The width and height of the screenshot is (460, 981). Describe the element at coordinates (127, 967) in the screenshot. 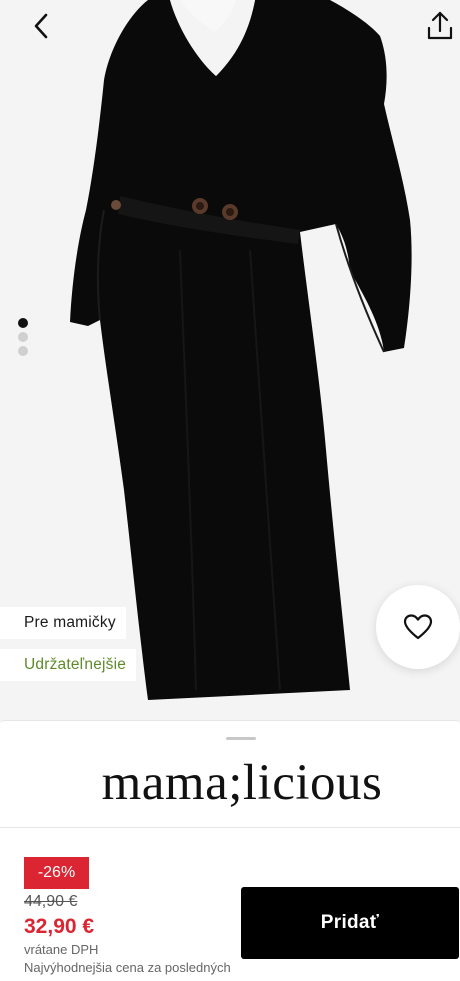

I see `lowest-price-note: Najvýhodnejšia cena za posledných` at that location.